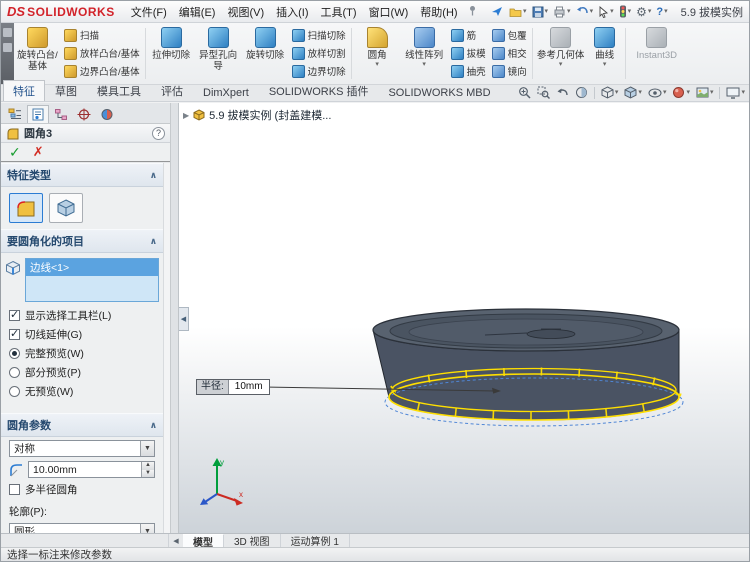  What do you see at coordinates (252, 541) in the screenshot?
I see `tab-3d-views: 3D 视图` at bounding box center [252, 541].